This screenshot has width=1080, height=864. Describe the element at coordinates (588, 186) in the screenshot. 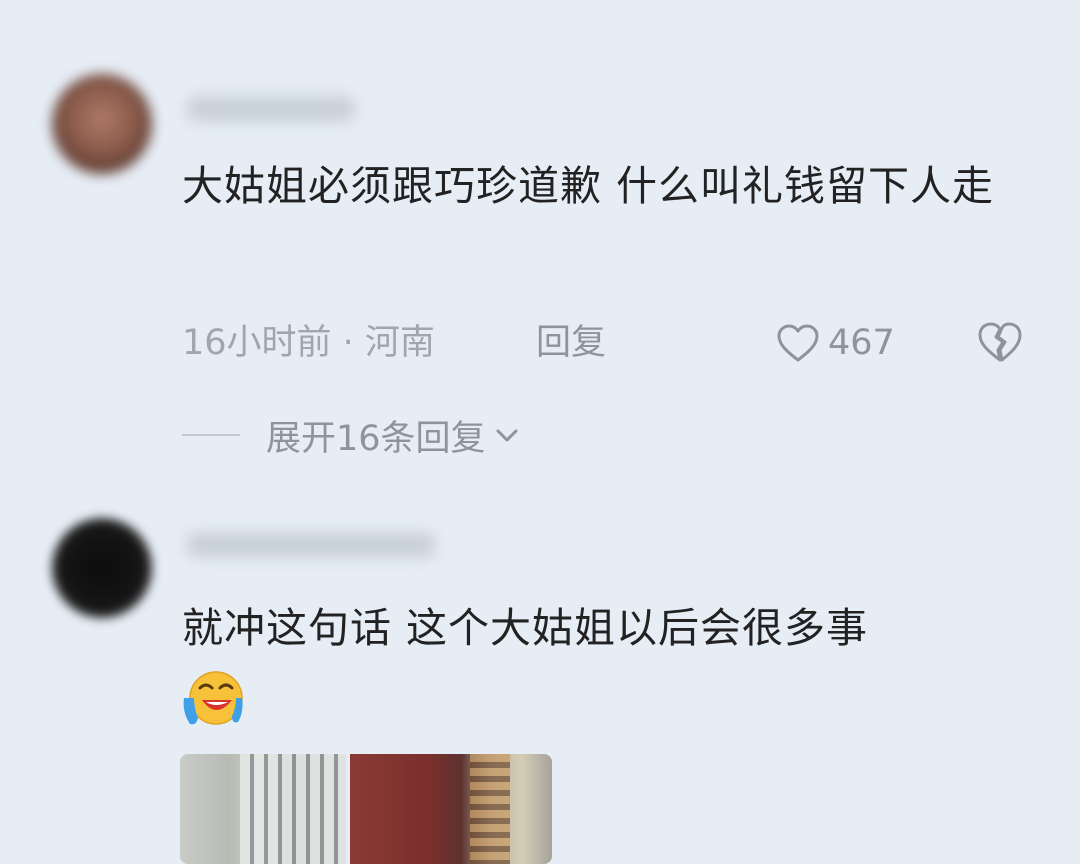

I see `comment-text: 大姑姐必须跟巧珍道歉 什么叫礼钱留下人走` at that location.